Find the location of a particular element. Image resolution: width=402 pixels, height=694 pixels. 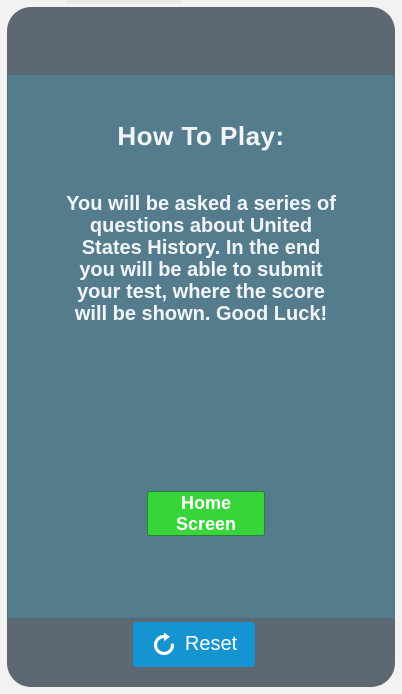

reset-button: Reset is located at coordinates (194, 644).